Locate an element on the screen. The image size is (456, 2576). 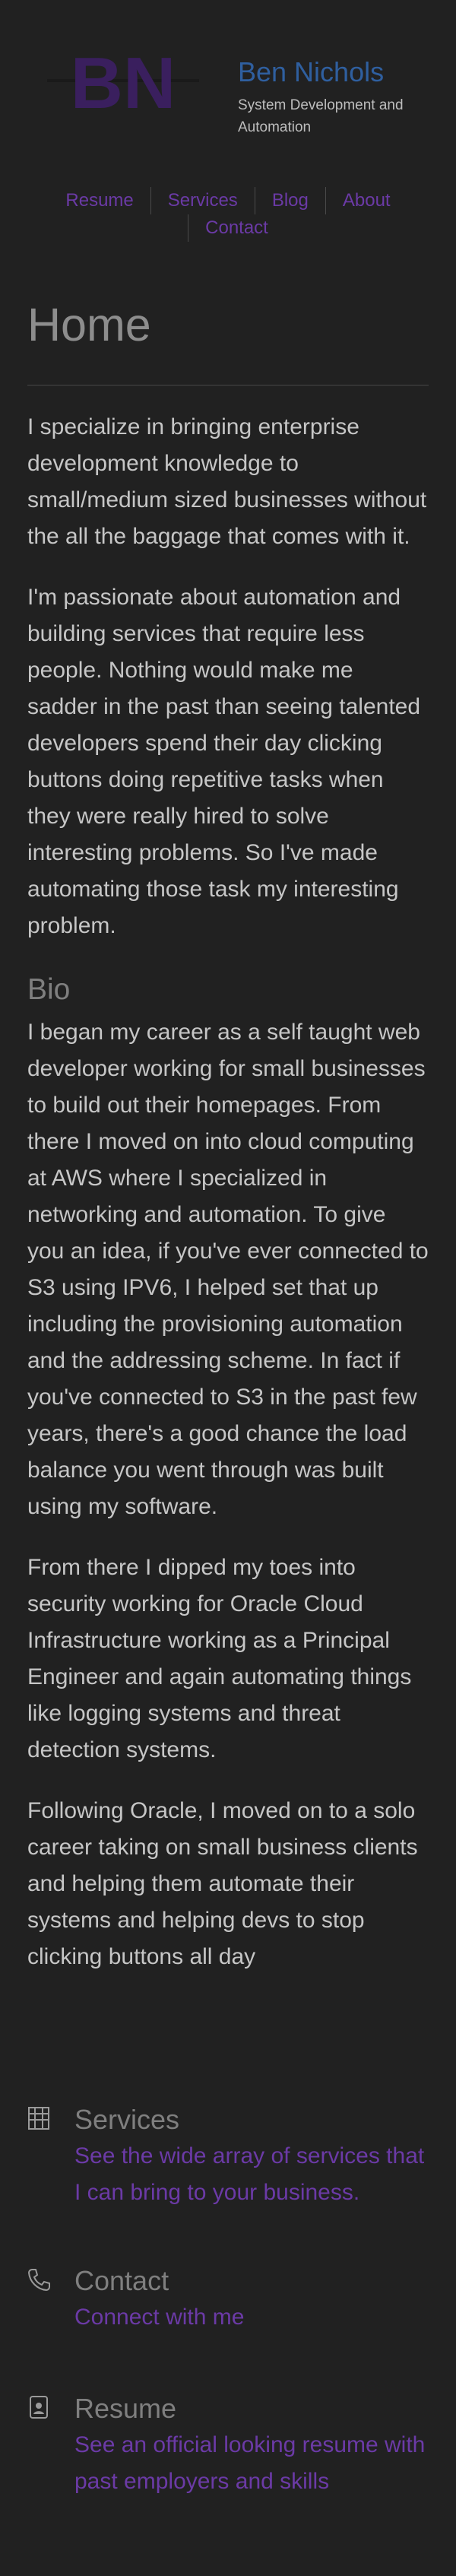
id-badge-icon is located at coordinates (39, 2407).